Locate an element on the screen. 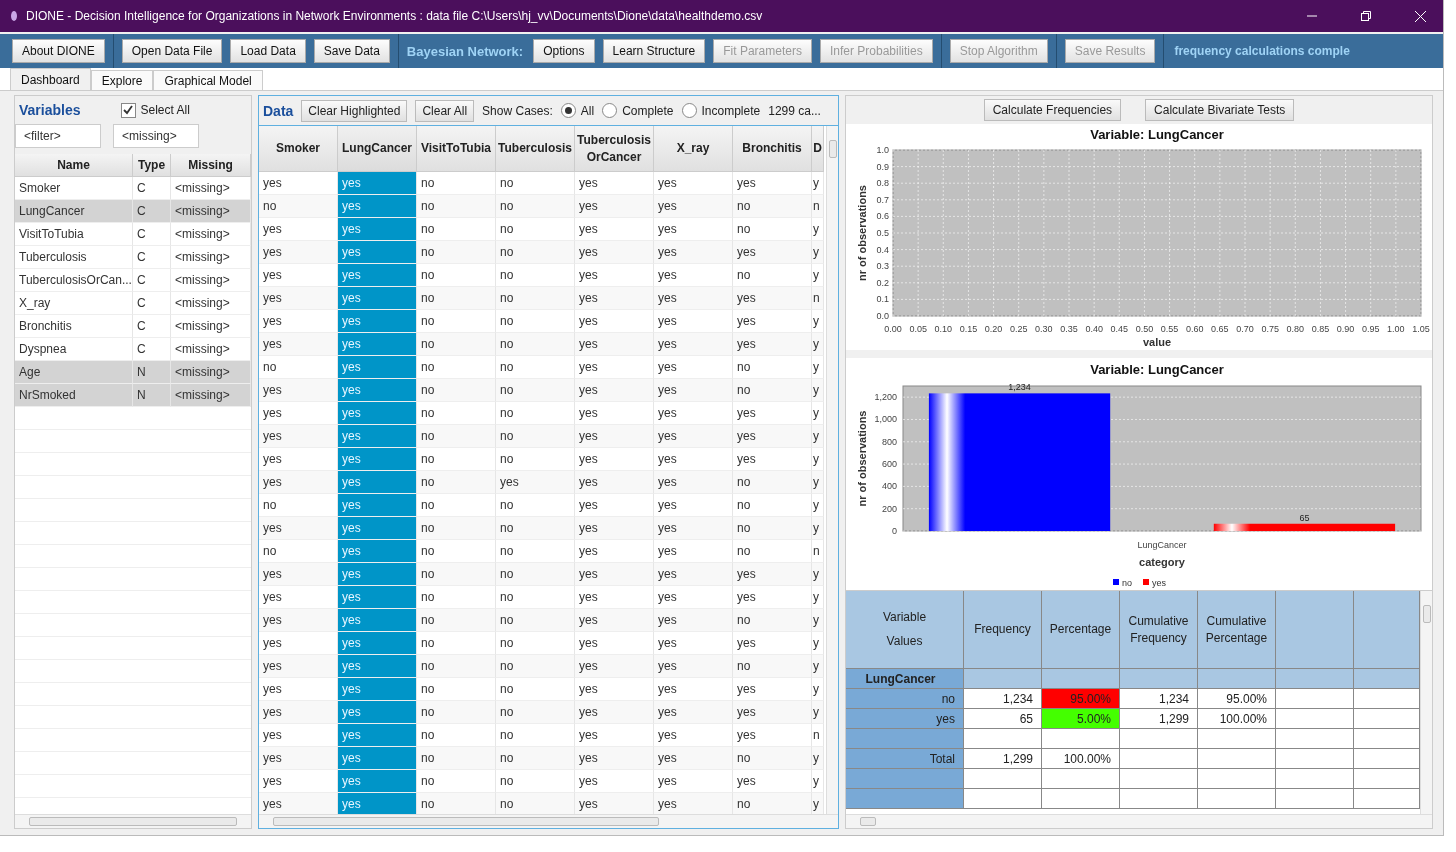 The height and width of the screenshot is (852, 1456). table-cell: Bronchitis is located at coordinates (74, 326).